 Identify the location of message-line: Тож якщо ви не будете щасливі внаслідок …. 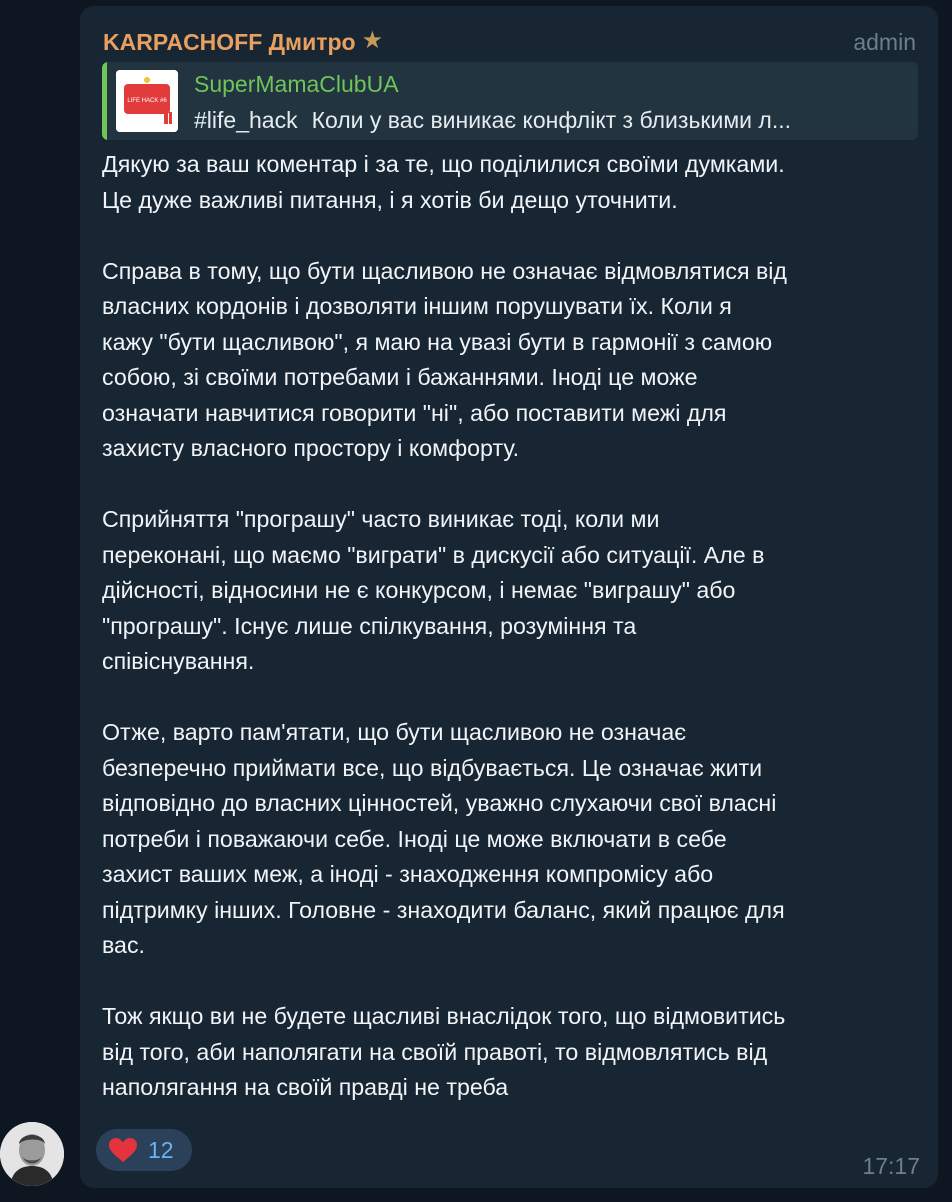
(444, 1016).